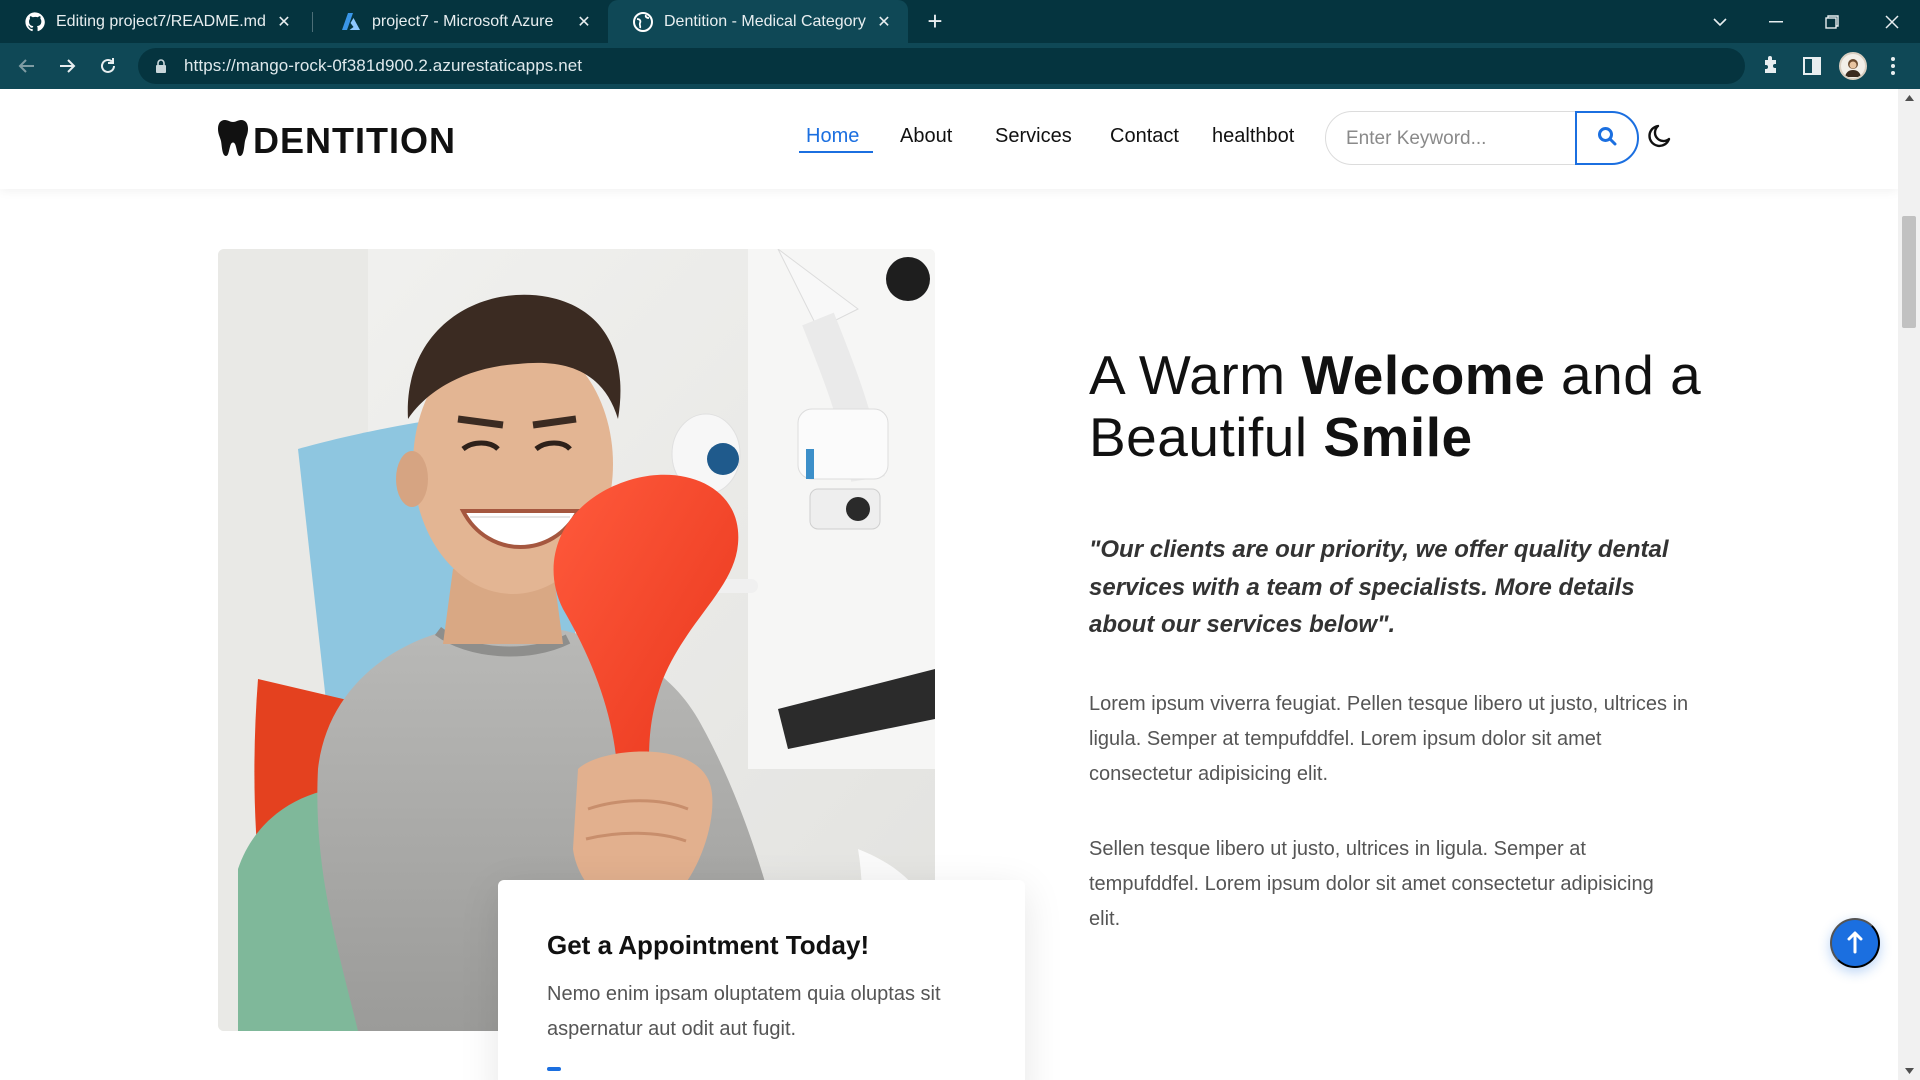  I want to click on window-close-icon, so click(1892, 21).